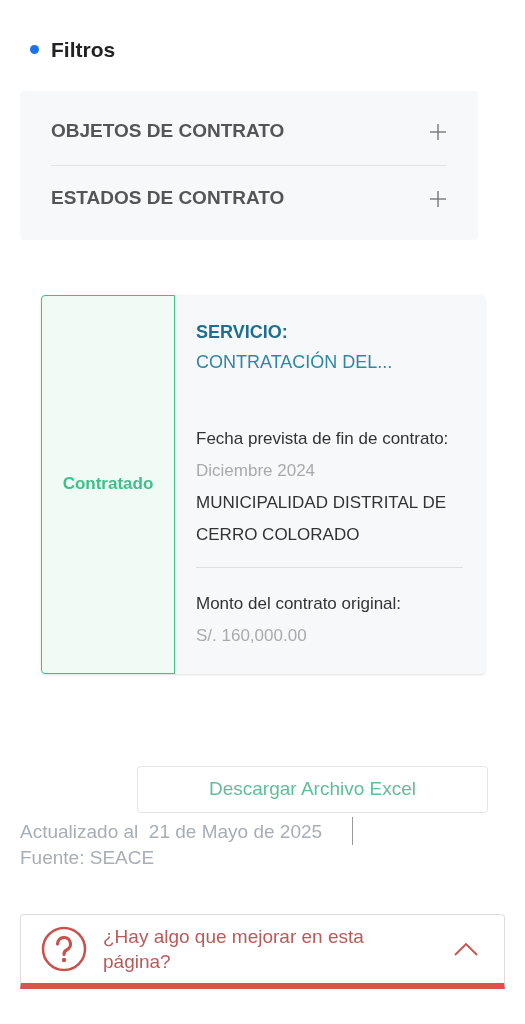  What do you see at coordinates (108, 484) in the screenshot?
I see `status-label: Contratado` at bounding box center [108, 484].